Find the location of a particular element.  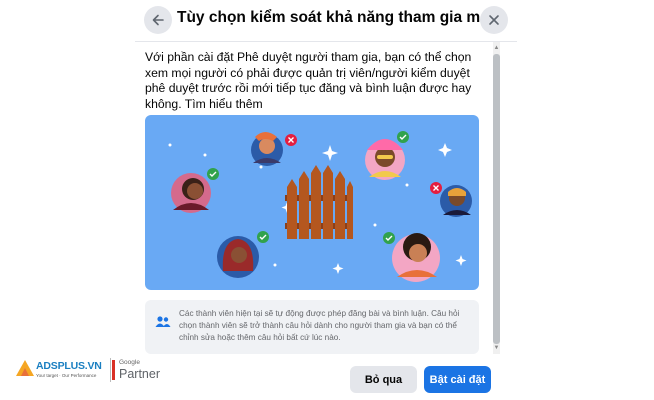

adsplus-logo-icon is located at coordinates (25, 368).